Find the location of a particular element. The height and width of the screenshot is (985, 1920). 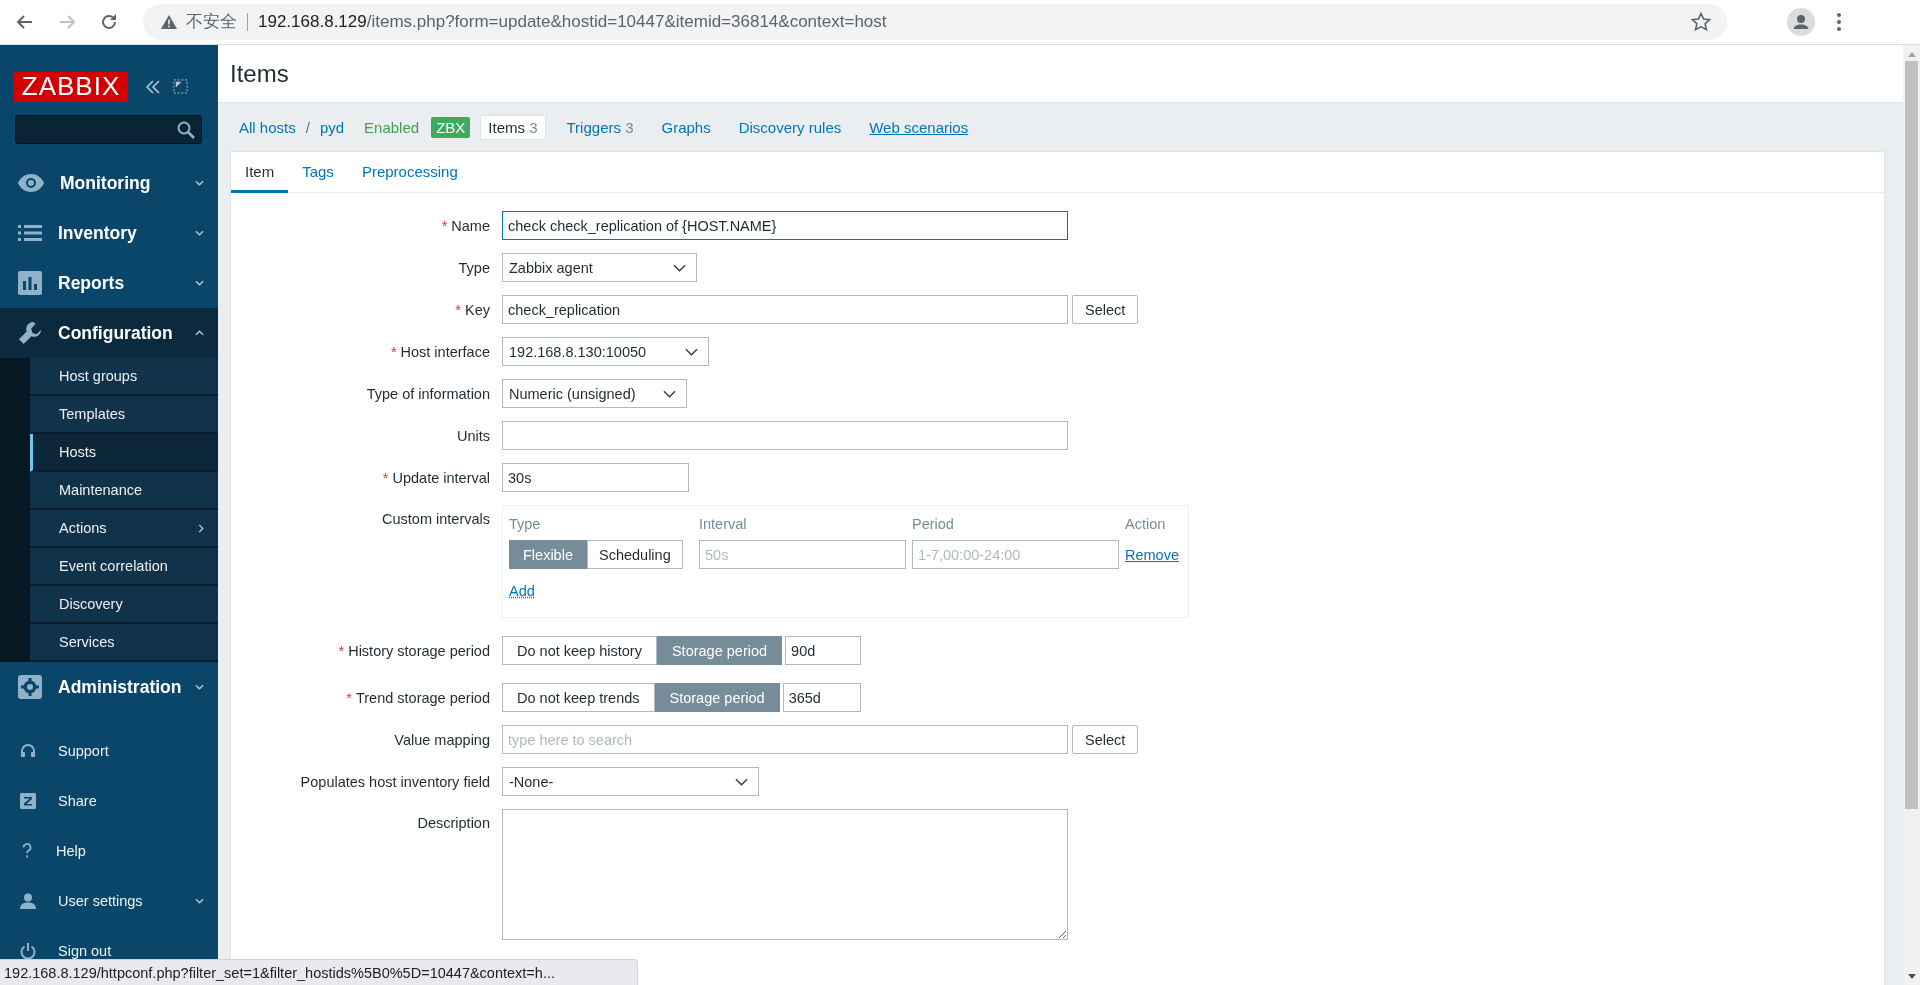

reload-icon is located at coordinates (109, 22).